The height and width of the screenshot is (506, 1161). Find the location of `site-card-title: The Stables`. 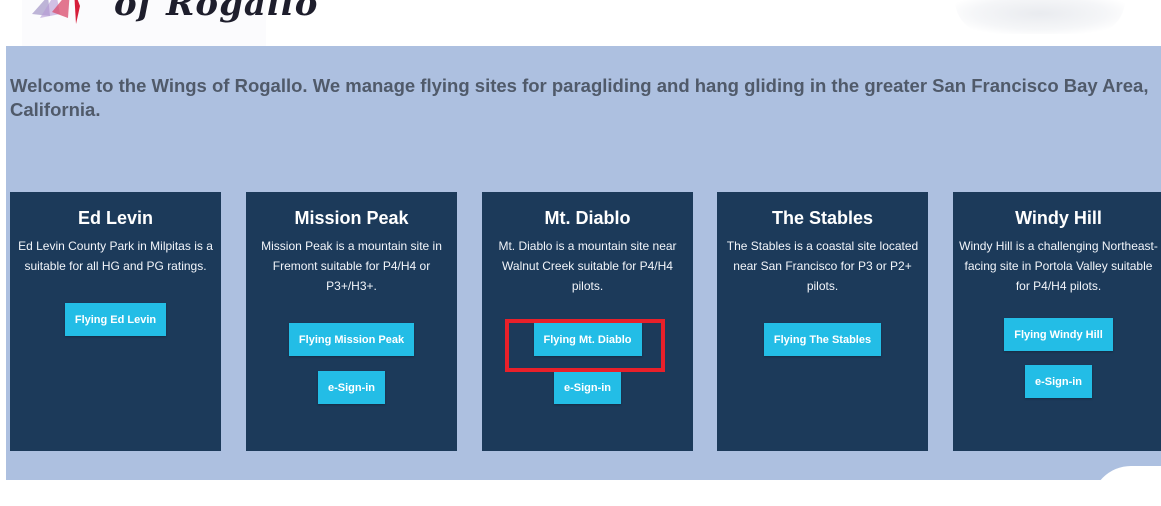

site-card-title: The Stables is located at coordinates (822, 218).